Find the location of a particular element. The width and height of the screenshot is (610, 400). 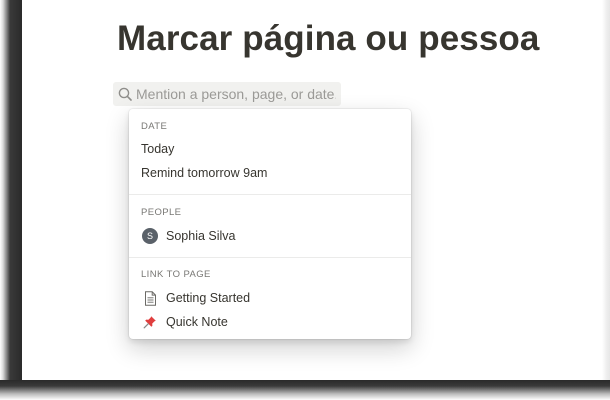

menu-item-page-quick-note: Quick Note is located at coordinates (270, 322).